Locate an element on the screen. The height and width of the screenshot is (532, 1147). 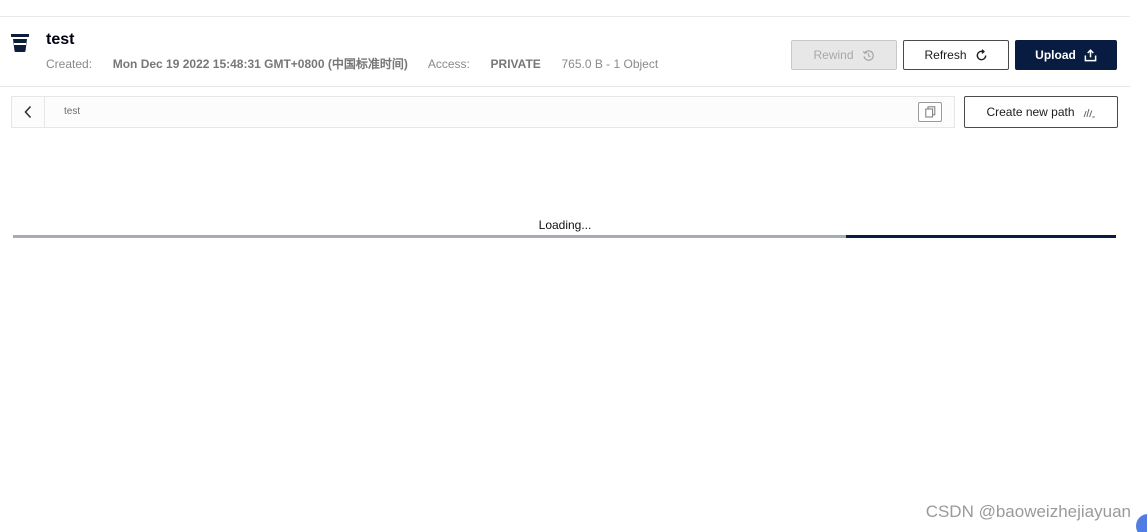
breadcrumb-item: test is located at coordinates (72, 111).